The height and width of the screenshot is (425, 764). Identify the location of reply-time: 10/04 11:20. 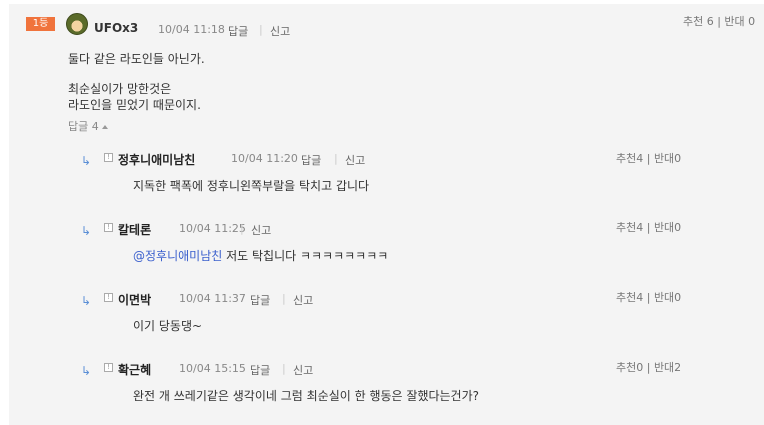
(264, 158).